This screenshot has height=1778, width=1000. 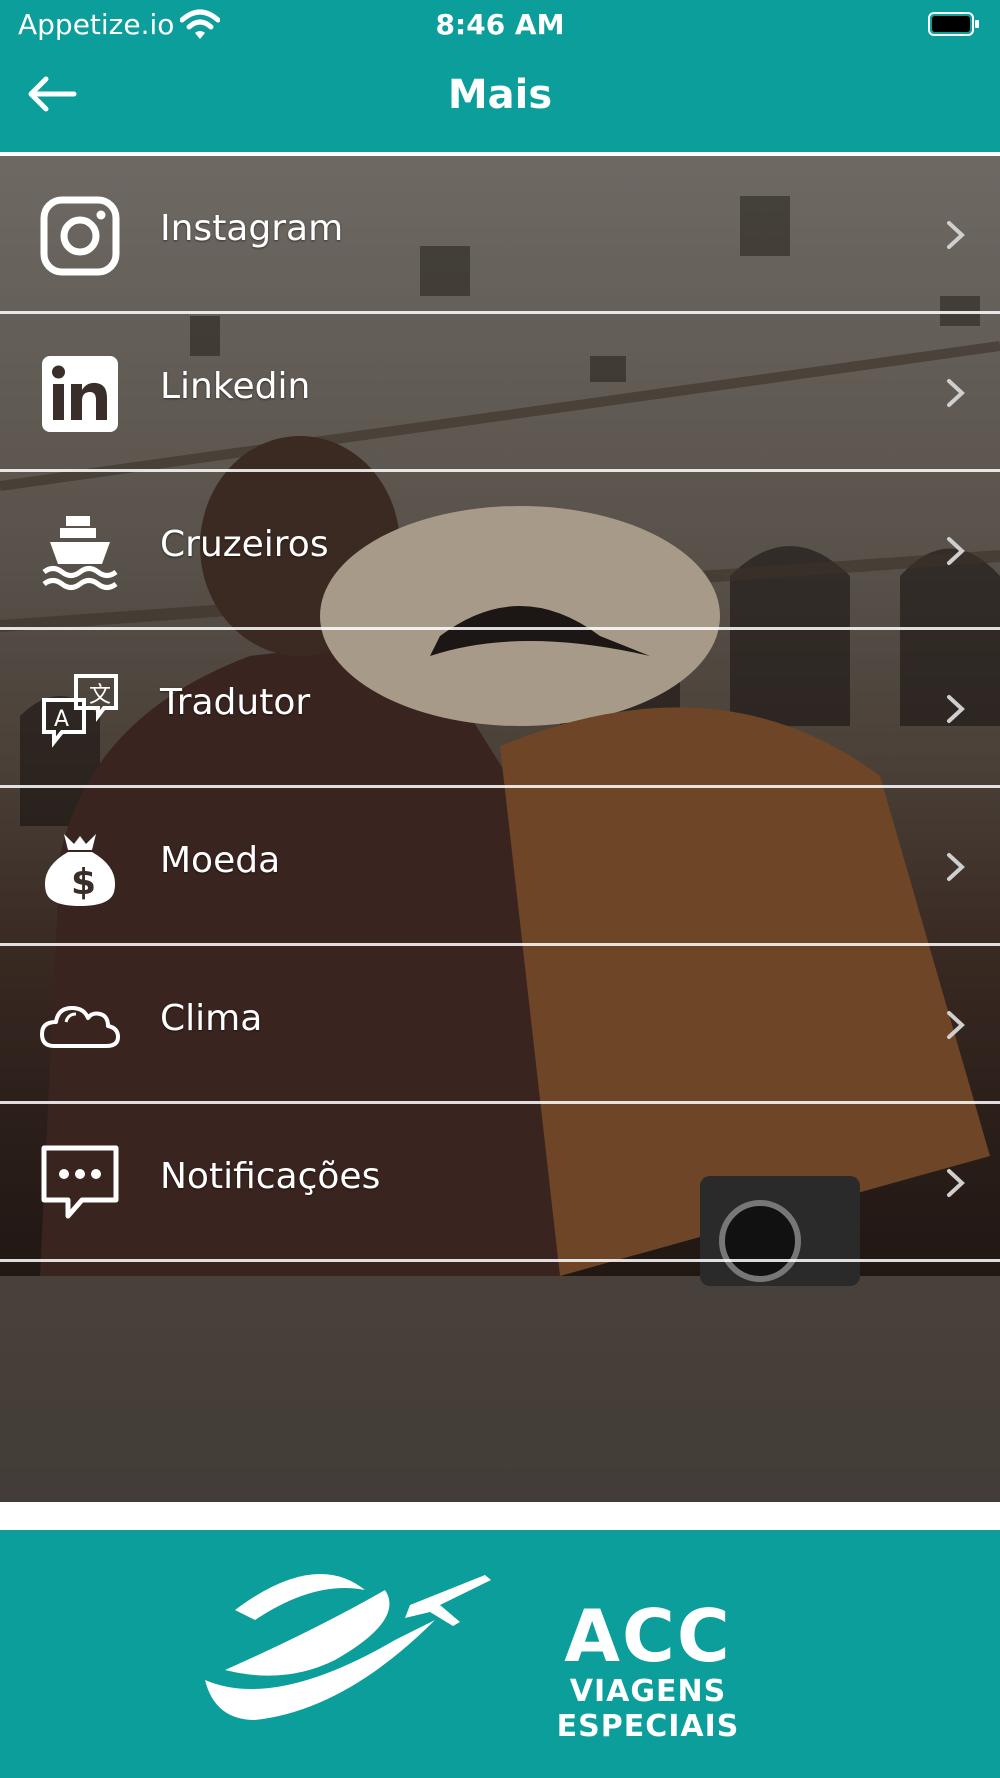 I want to click on svg-text: 文, so click(x=100, y=695).